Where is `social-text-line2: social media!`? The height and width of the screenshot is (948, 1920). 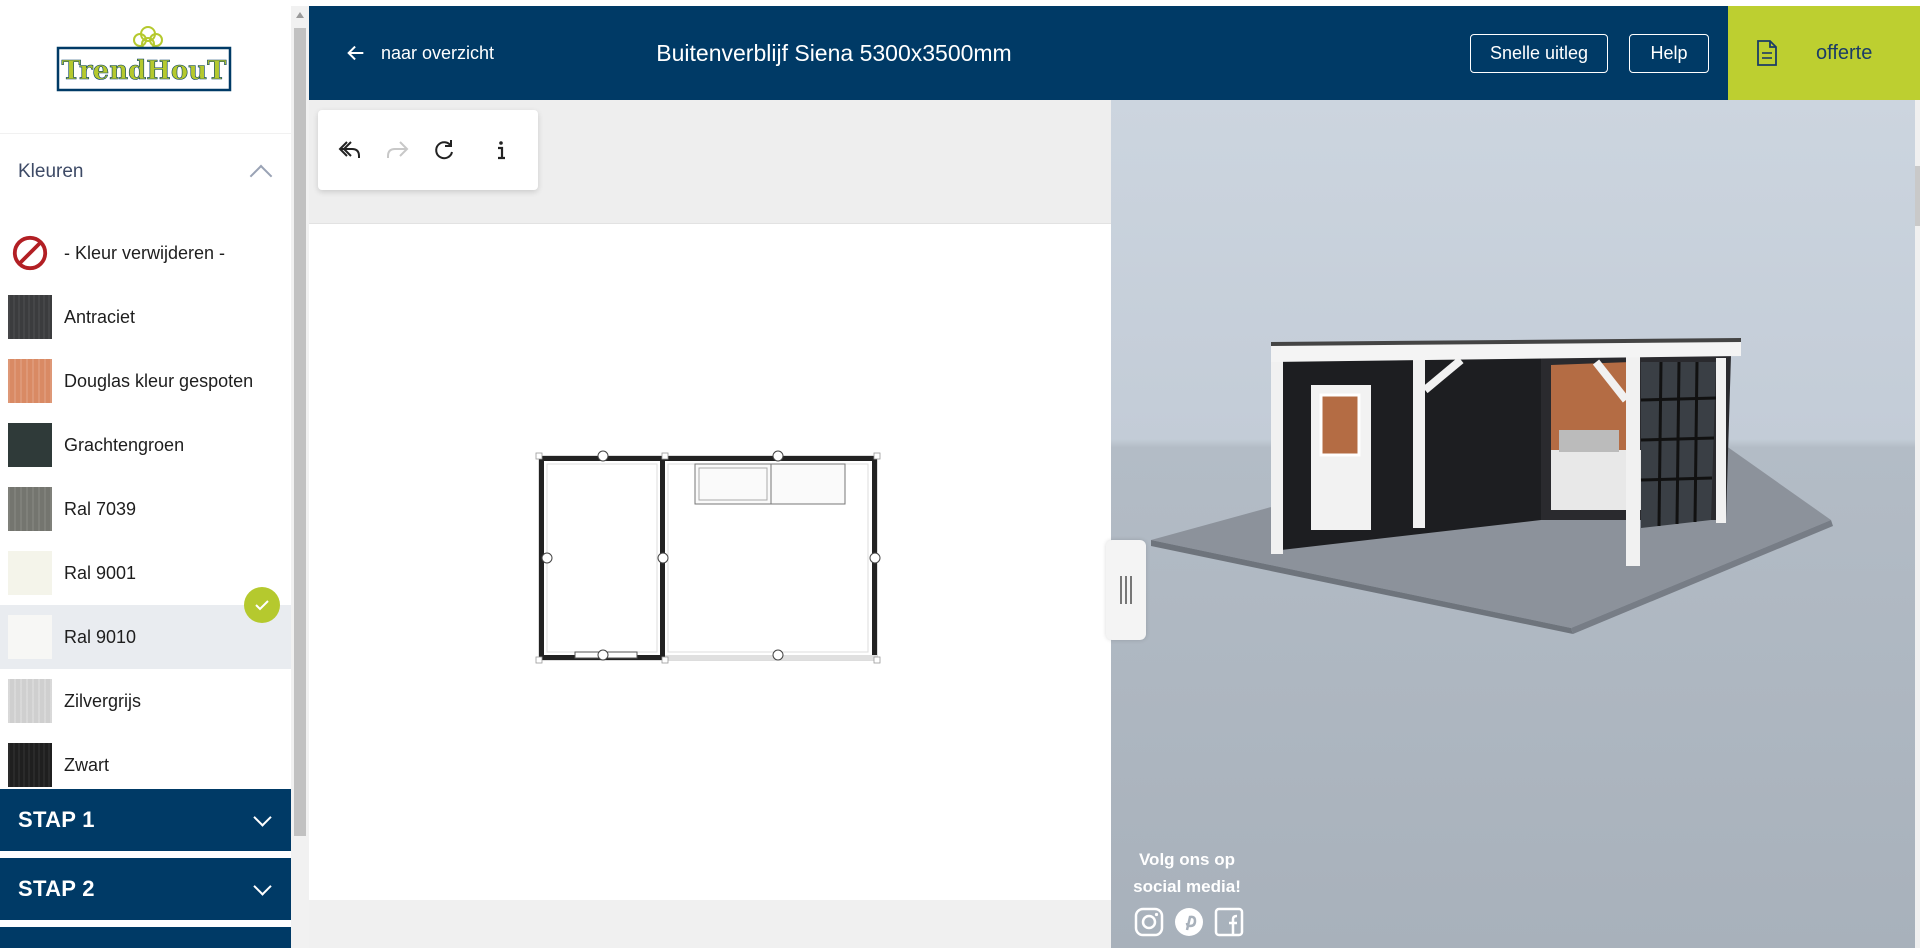
social-text-line2: social media! is located at coordinates (1187, 886).